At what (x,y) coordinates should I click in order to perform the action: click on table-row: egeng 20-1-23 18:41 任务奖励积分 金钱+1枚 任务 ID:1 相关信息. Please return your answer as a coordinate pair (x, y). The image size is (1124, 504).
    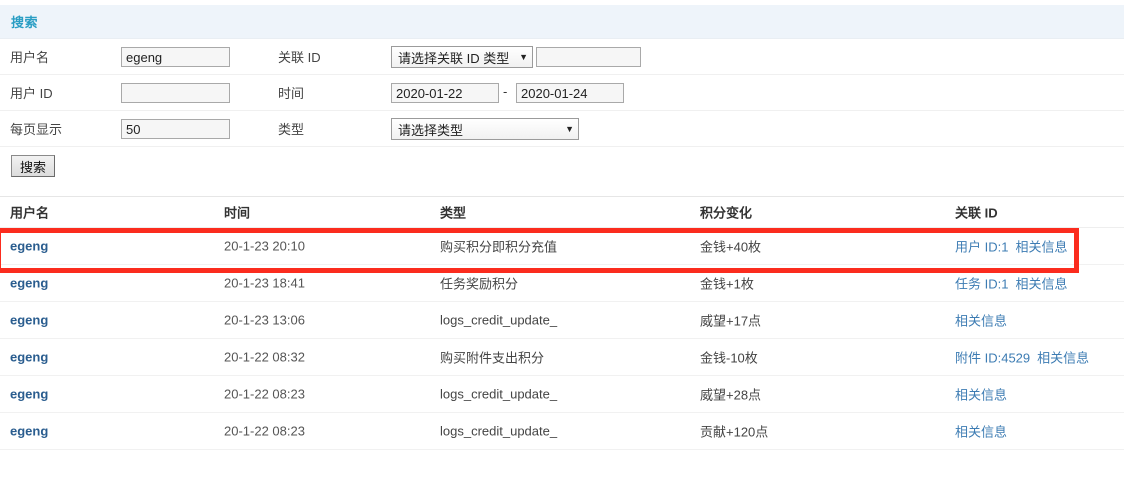
    Looking at the image, I should click on (562, 283).